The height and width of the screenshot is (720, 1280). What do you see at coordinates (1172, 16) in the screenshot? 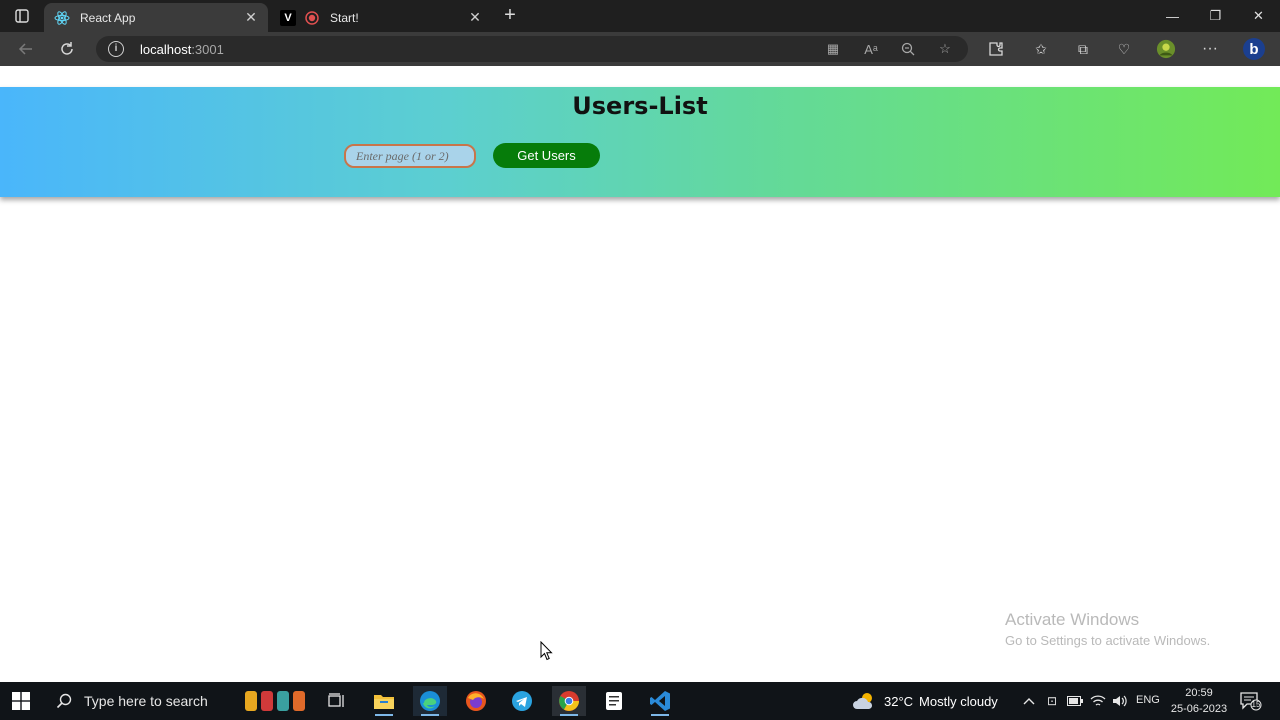
I see `minimize-icon: —` at bounding box center [1172, 16].